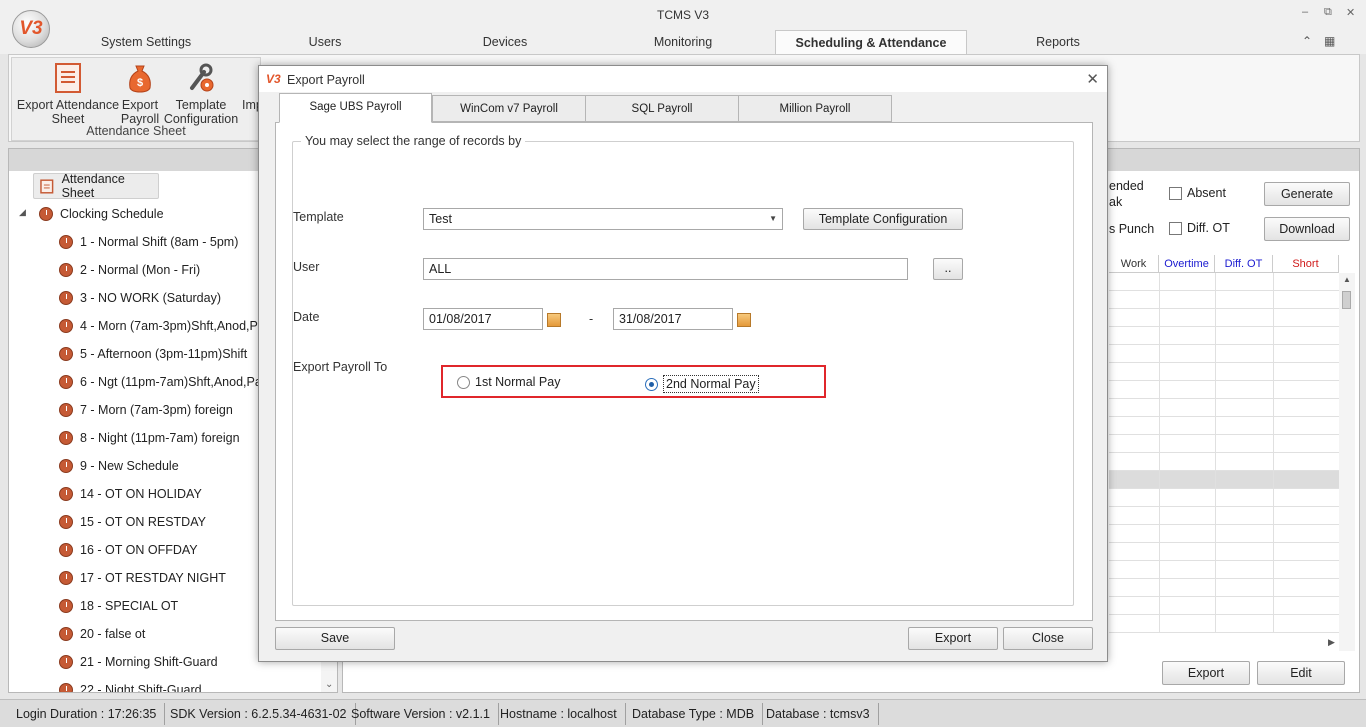 This screenshot has width=1366, height=727. Describe the element at coordinates (953, 638) in the screenshot. I see `dialog-export-button: Export` at that location.